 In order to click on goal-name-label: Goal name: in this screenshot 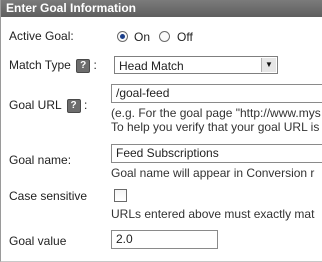, I will do `click(40, 160)`.